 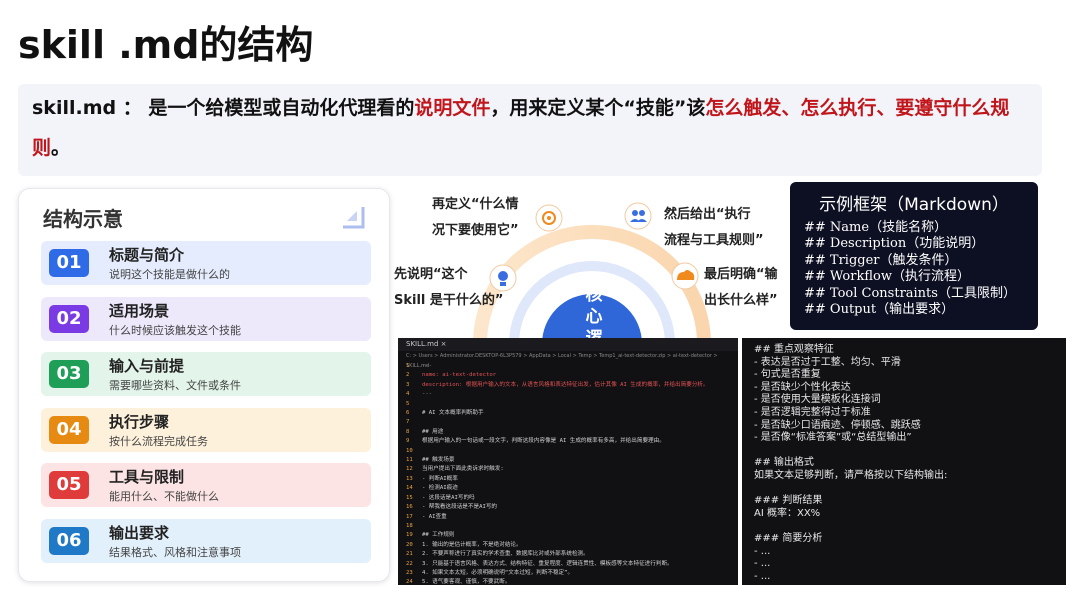 What do you see at coordinates (434, 516) in the screenshot?
I see `line-text: - AI查重` at bounding box center [434, 516].